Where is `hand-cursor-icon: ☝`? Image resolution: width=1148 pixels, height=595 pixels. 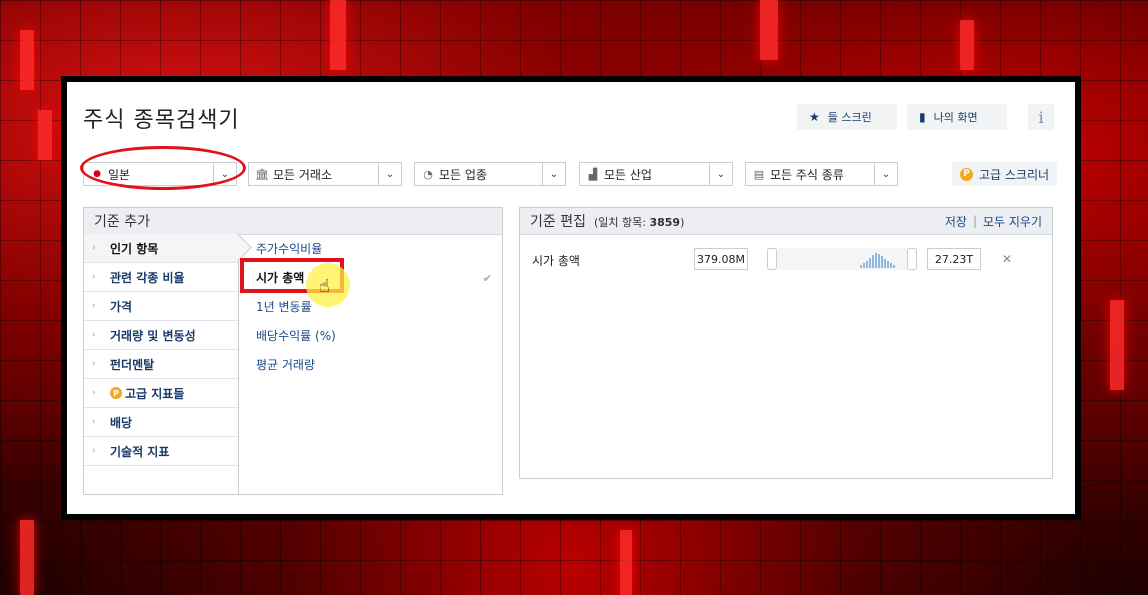 hand-cursor-icon: ☝ is located at coordinates (324, 286).